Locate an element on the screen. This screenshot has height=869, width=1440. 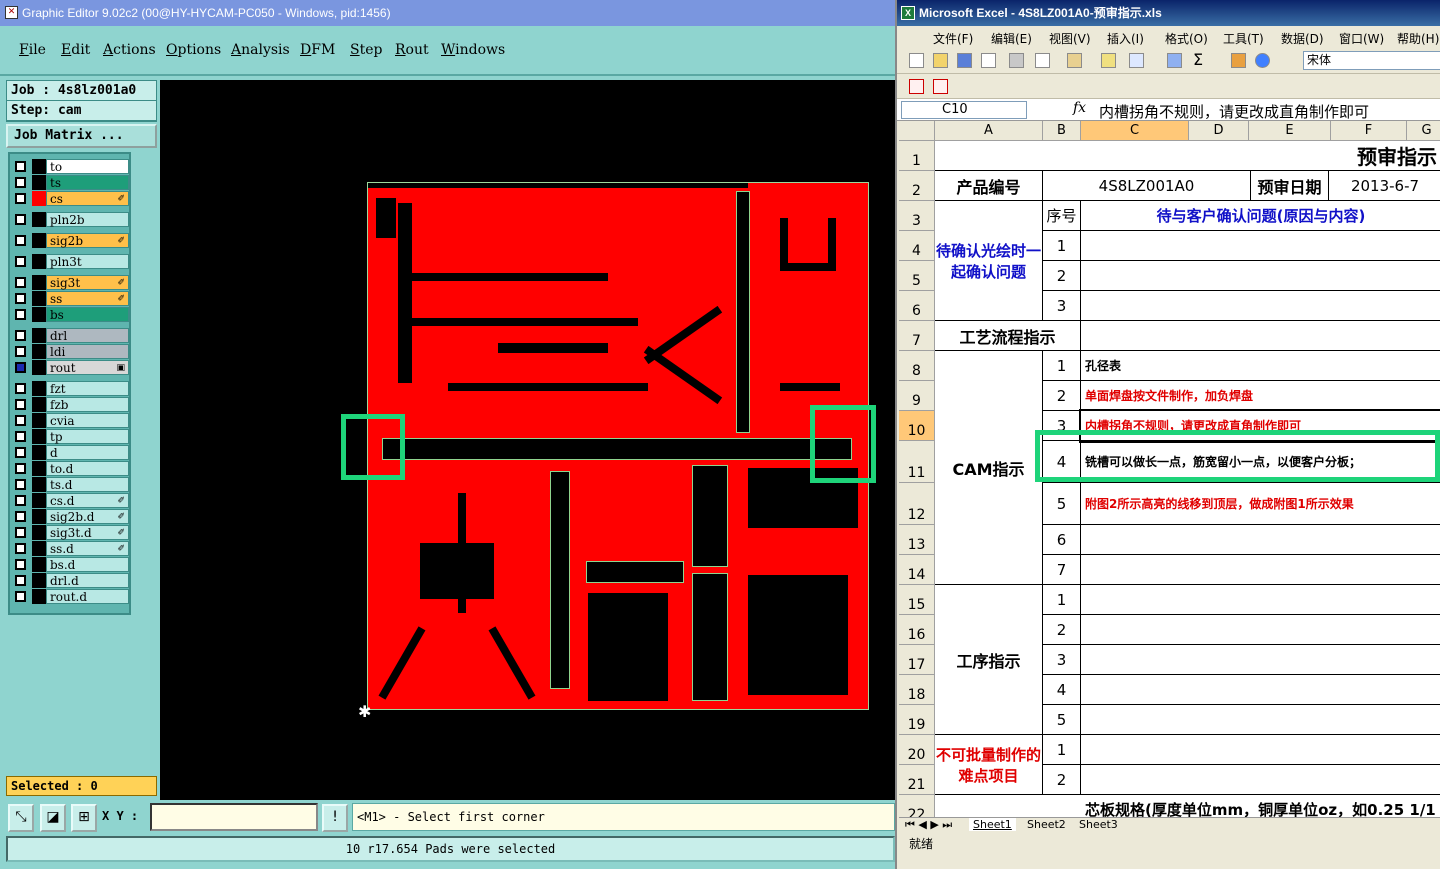
tab-sheet1: Sheet1 is located at coordinates (992, 824).